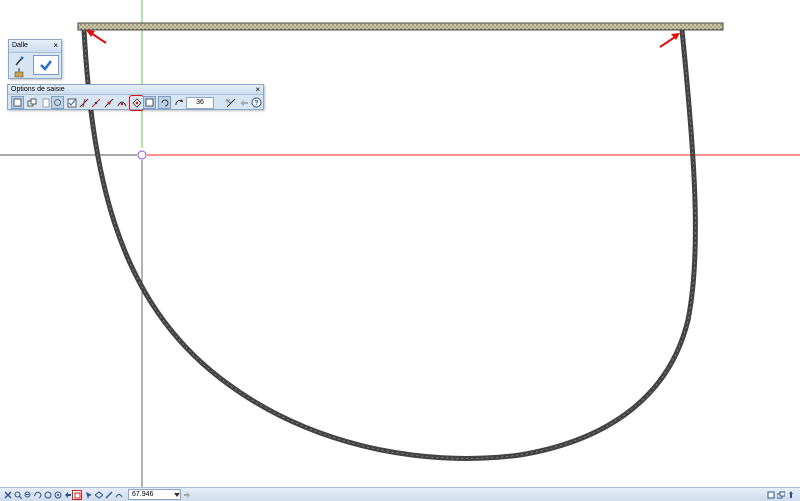  Describe the element at coordinates (95, 102) in the screenshot. I see `angle-icon` at that location.